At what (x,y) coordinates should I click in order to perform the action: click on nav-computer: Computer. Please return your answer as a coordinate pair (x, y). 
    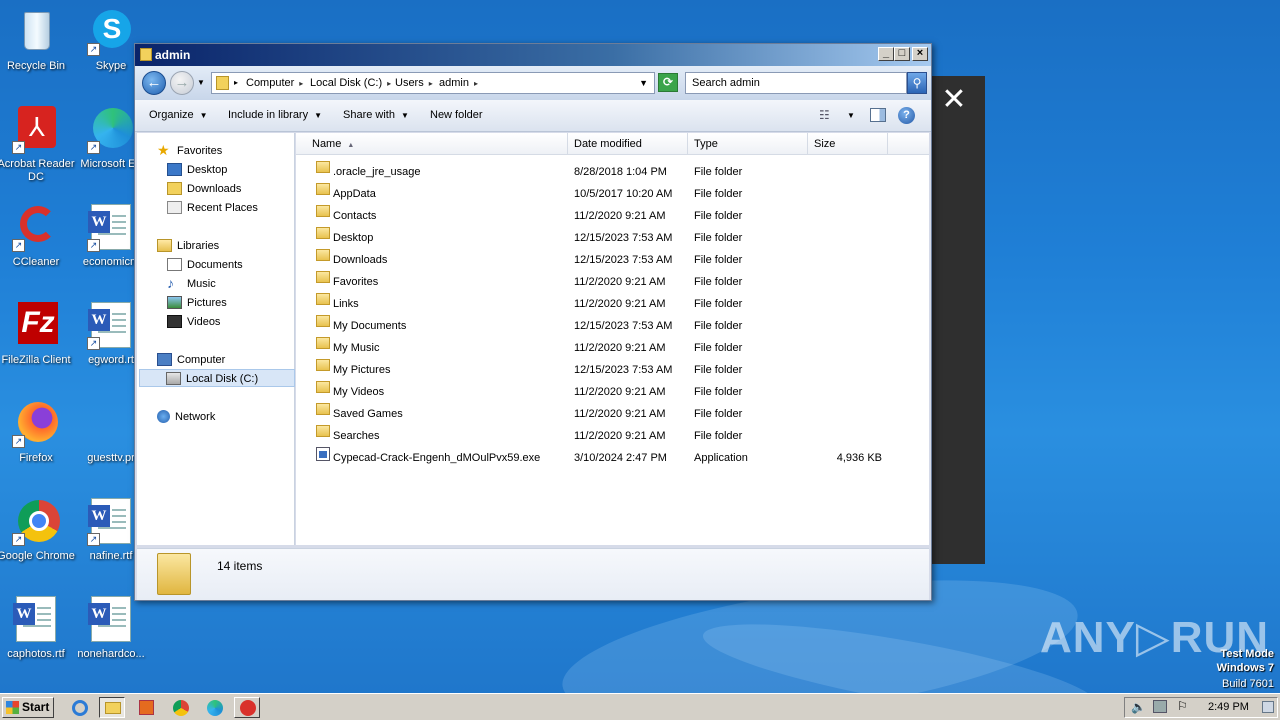
    Looking at the image, I should click on (191, 360).